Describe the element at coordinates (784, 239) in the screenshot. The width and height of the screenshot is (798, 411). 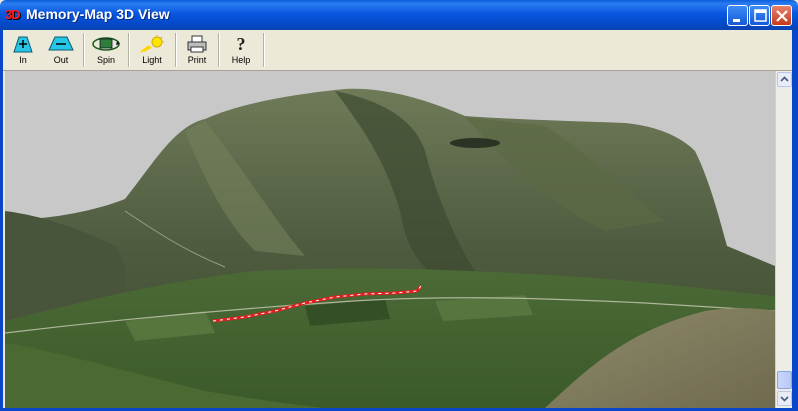
I see `vertical-scrollbar` at that location.